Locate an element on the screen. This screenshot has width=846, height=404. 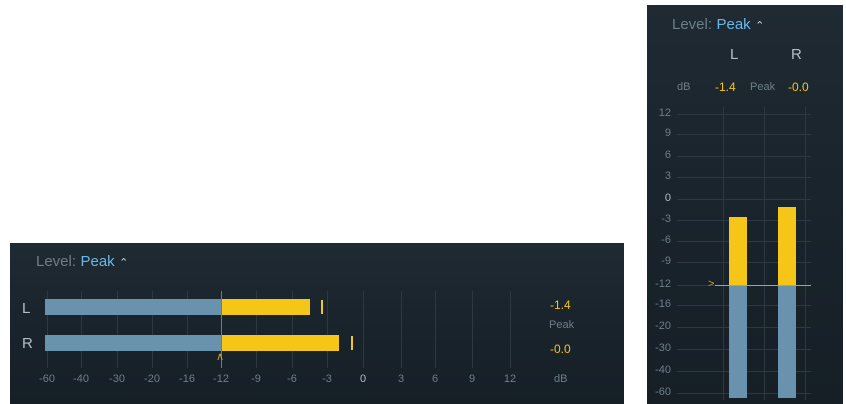
threshold-marker-icon: > is located at coordinates (711, 284).